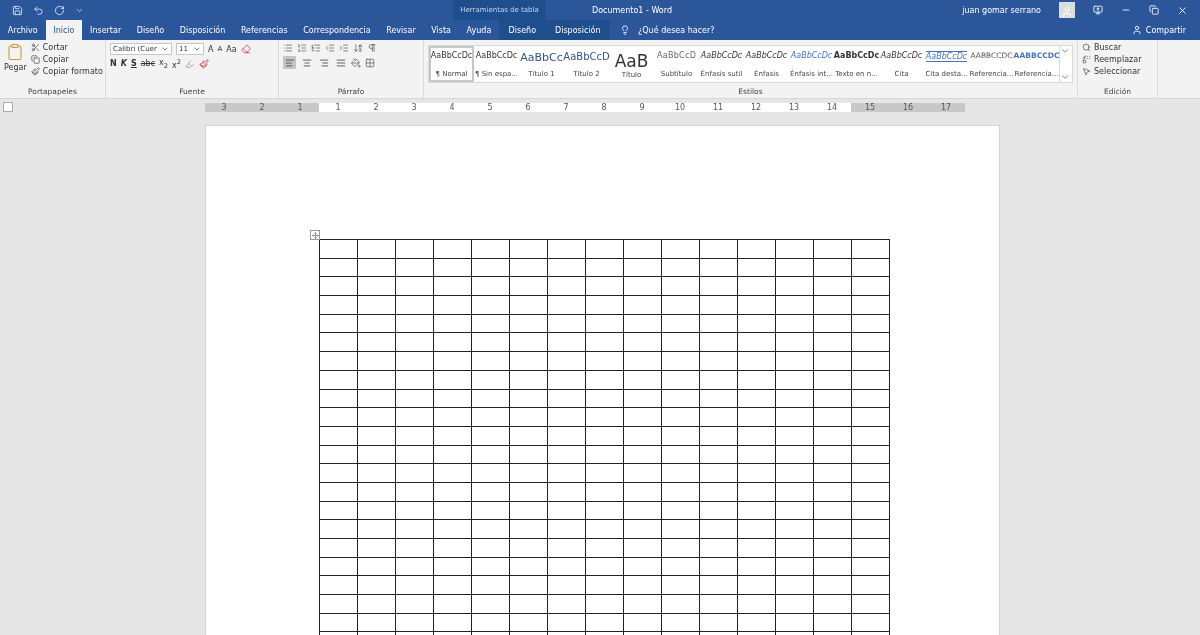  What do you see at coordinates (211, 49) in the screenshot?
I see `grow-font-button: A` at bounding box center [211, 49].